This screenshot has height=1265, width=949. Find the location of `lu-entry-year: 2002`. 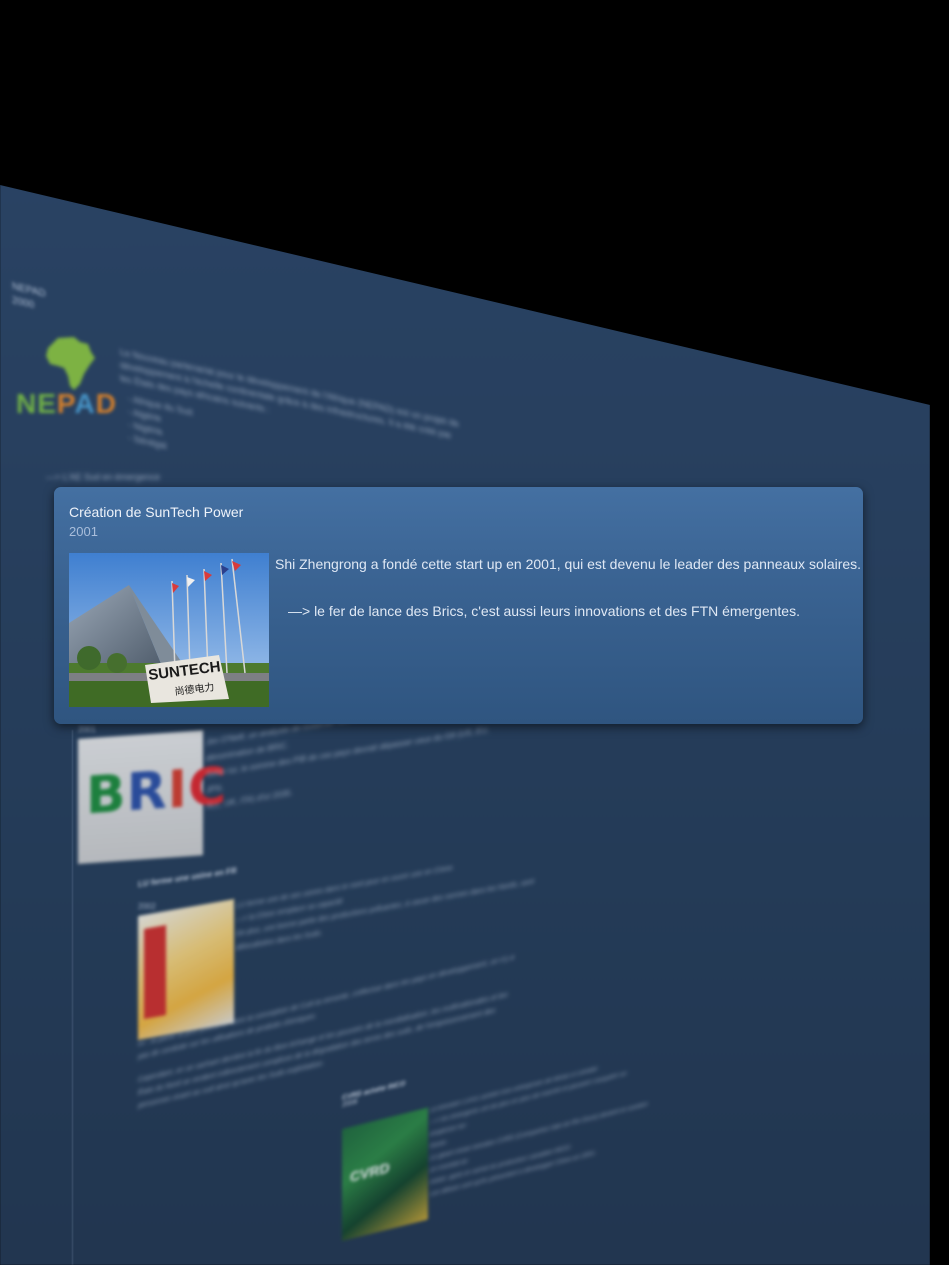

lu-entry-year: 2002 is located at coordinates (147, 906).